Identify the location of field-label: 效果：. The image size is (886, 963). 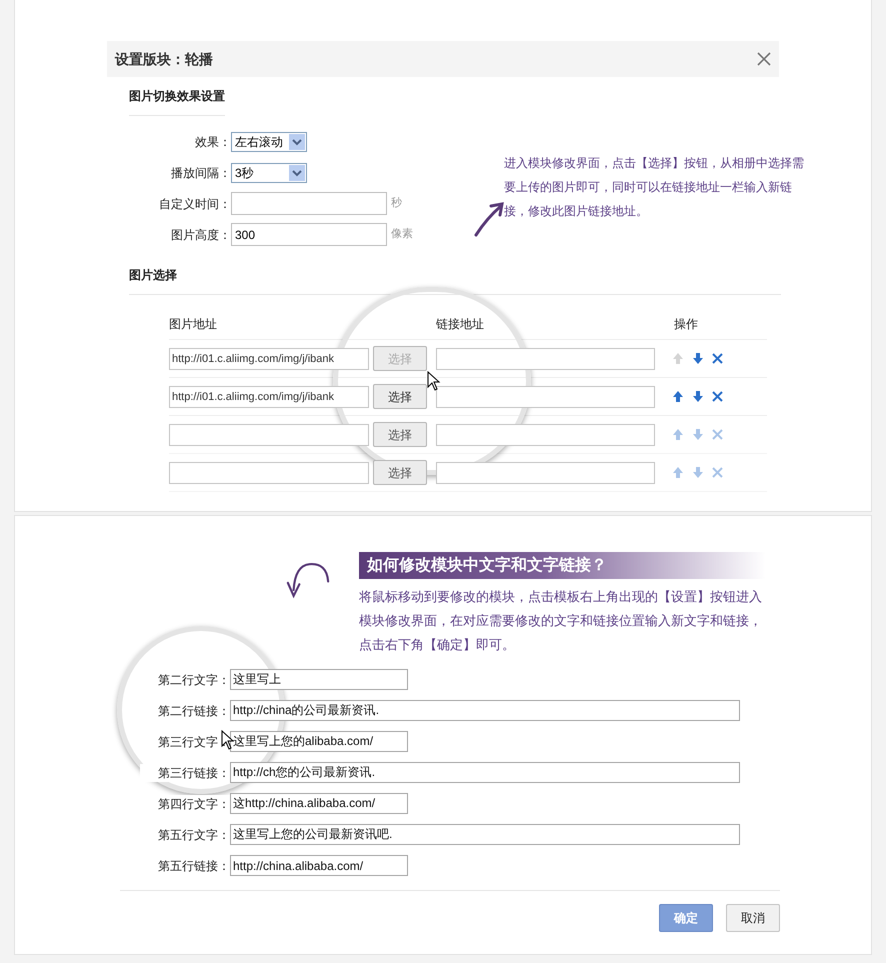
(212, 142).